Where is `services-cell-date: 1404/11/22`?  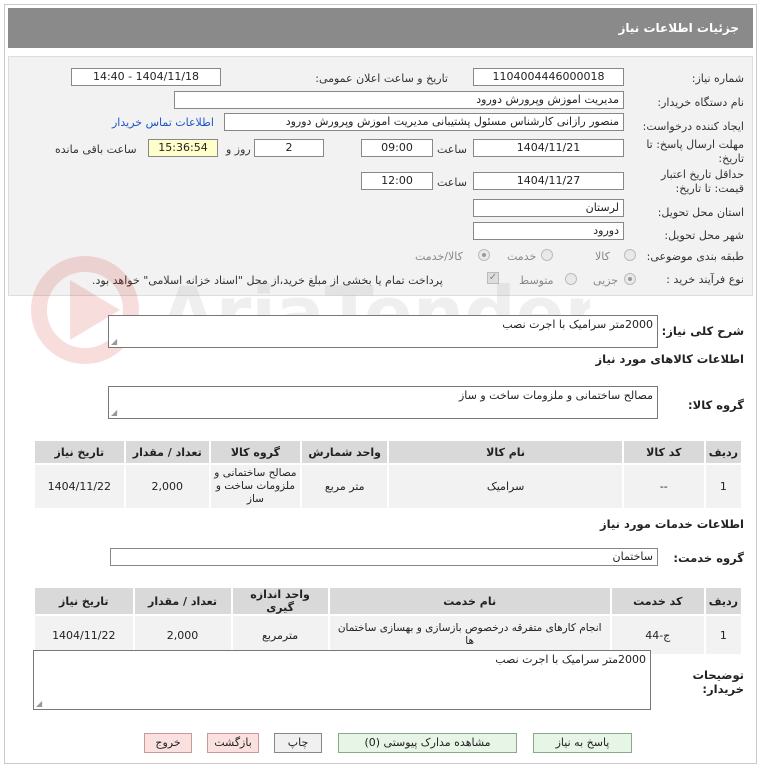 services-cell-date: 1404/11/22 is located at coordinates (84, 635).